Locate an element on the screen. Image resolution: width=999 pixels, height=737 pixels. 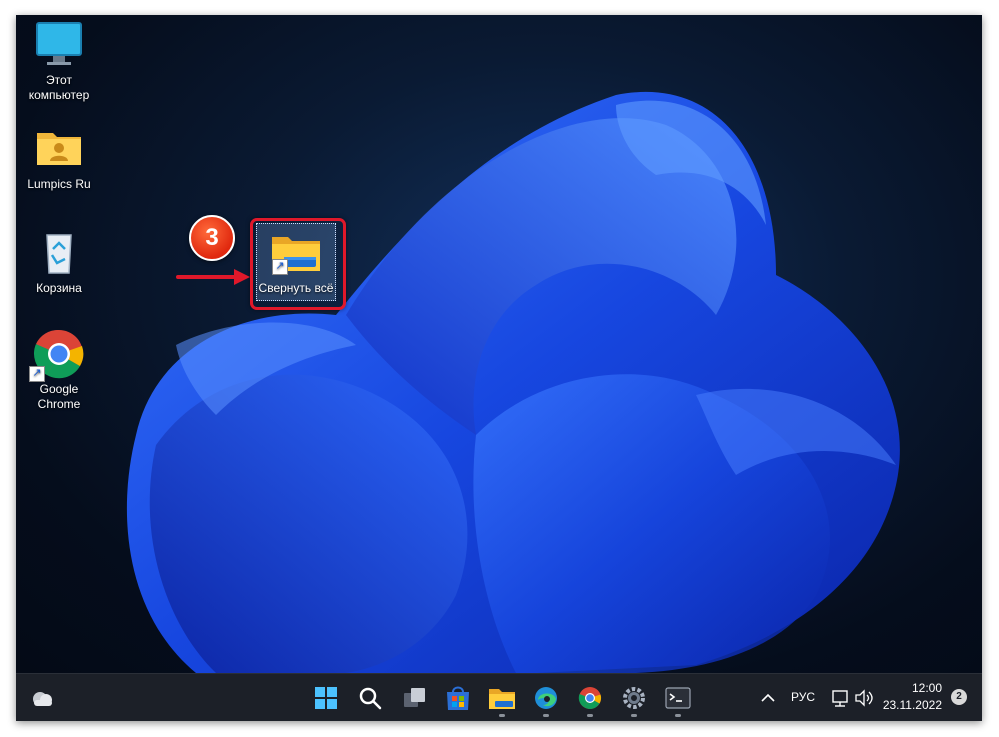
shortcut-arrow-icon: ↗ is located at coordinates (37, 374).